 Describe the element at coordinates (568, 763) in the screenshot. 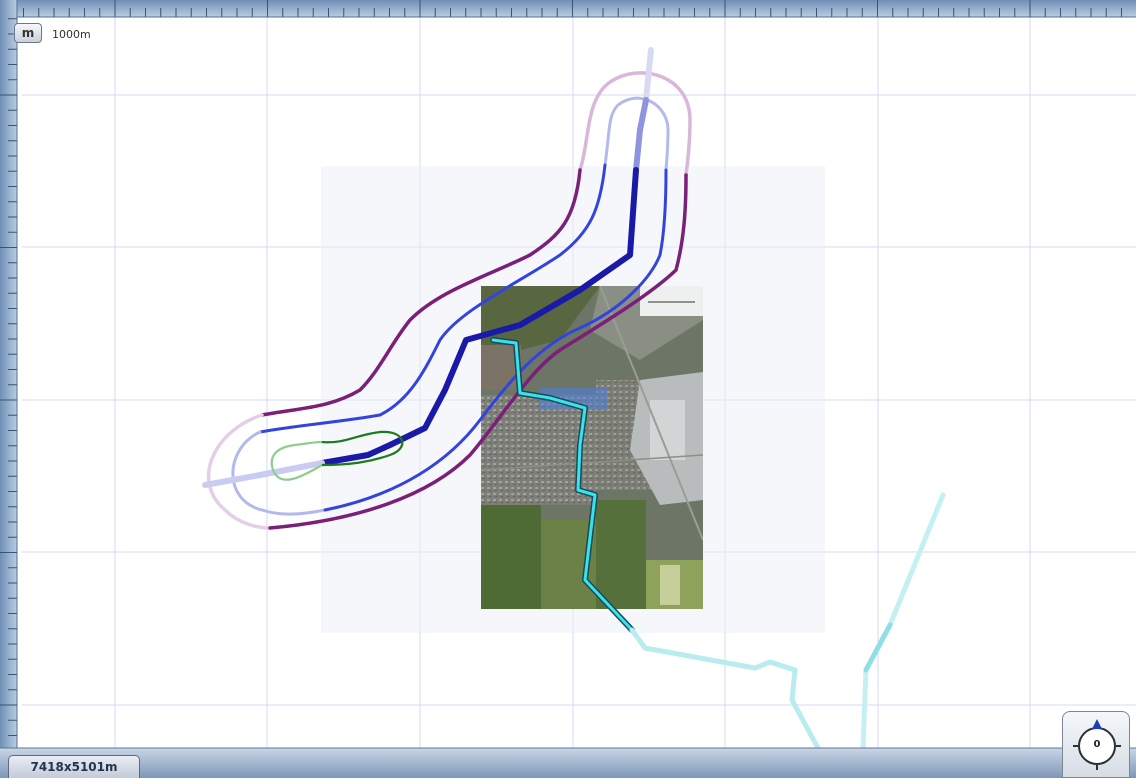

I see `bottom-bar` at that location.